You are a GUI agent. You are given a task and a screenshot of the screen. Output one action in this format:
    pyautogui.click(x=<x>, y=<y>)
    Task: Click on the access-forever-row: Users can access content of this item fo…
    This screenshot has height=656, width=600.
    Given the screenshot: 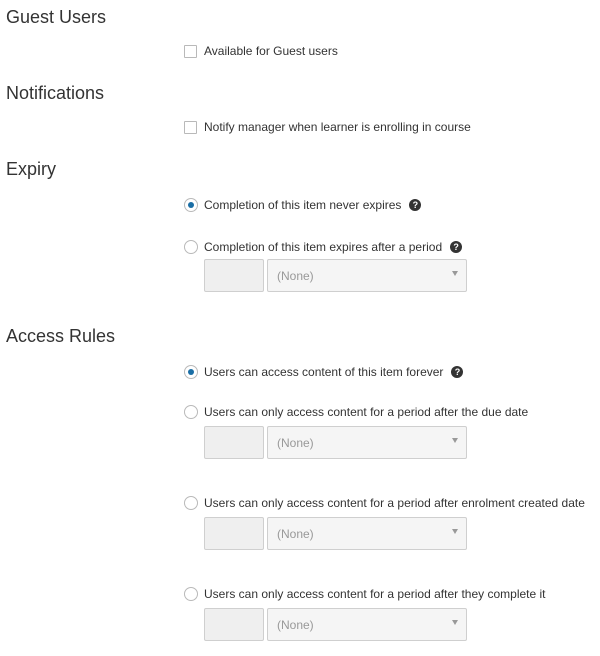 What is the action you would take?
    pyautogui.click(x=324, y=372)
    